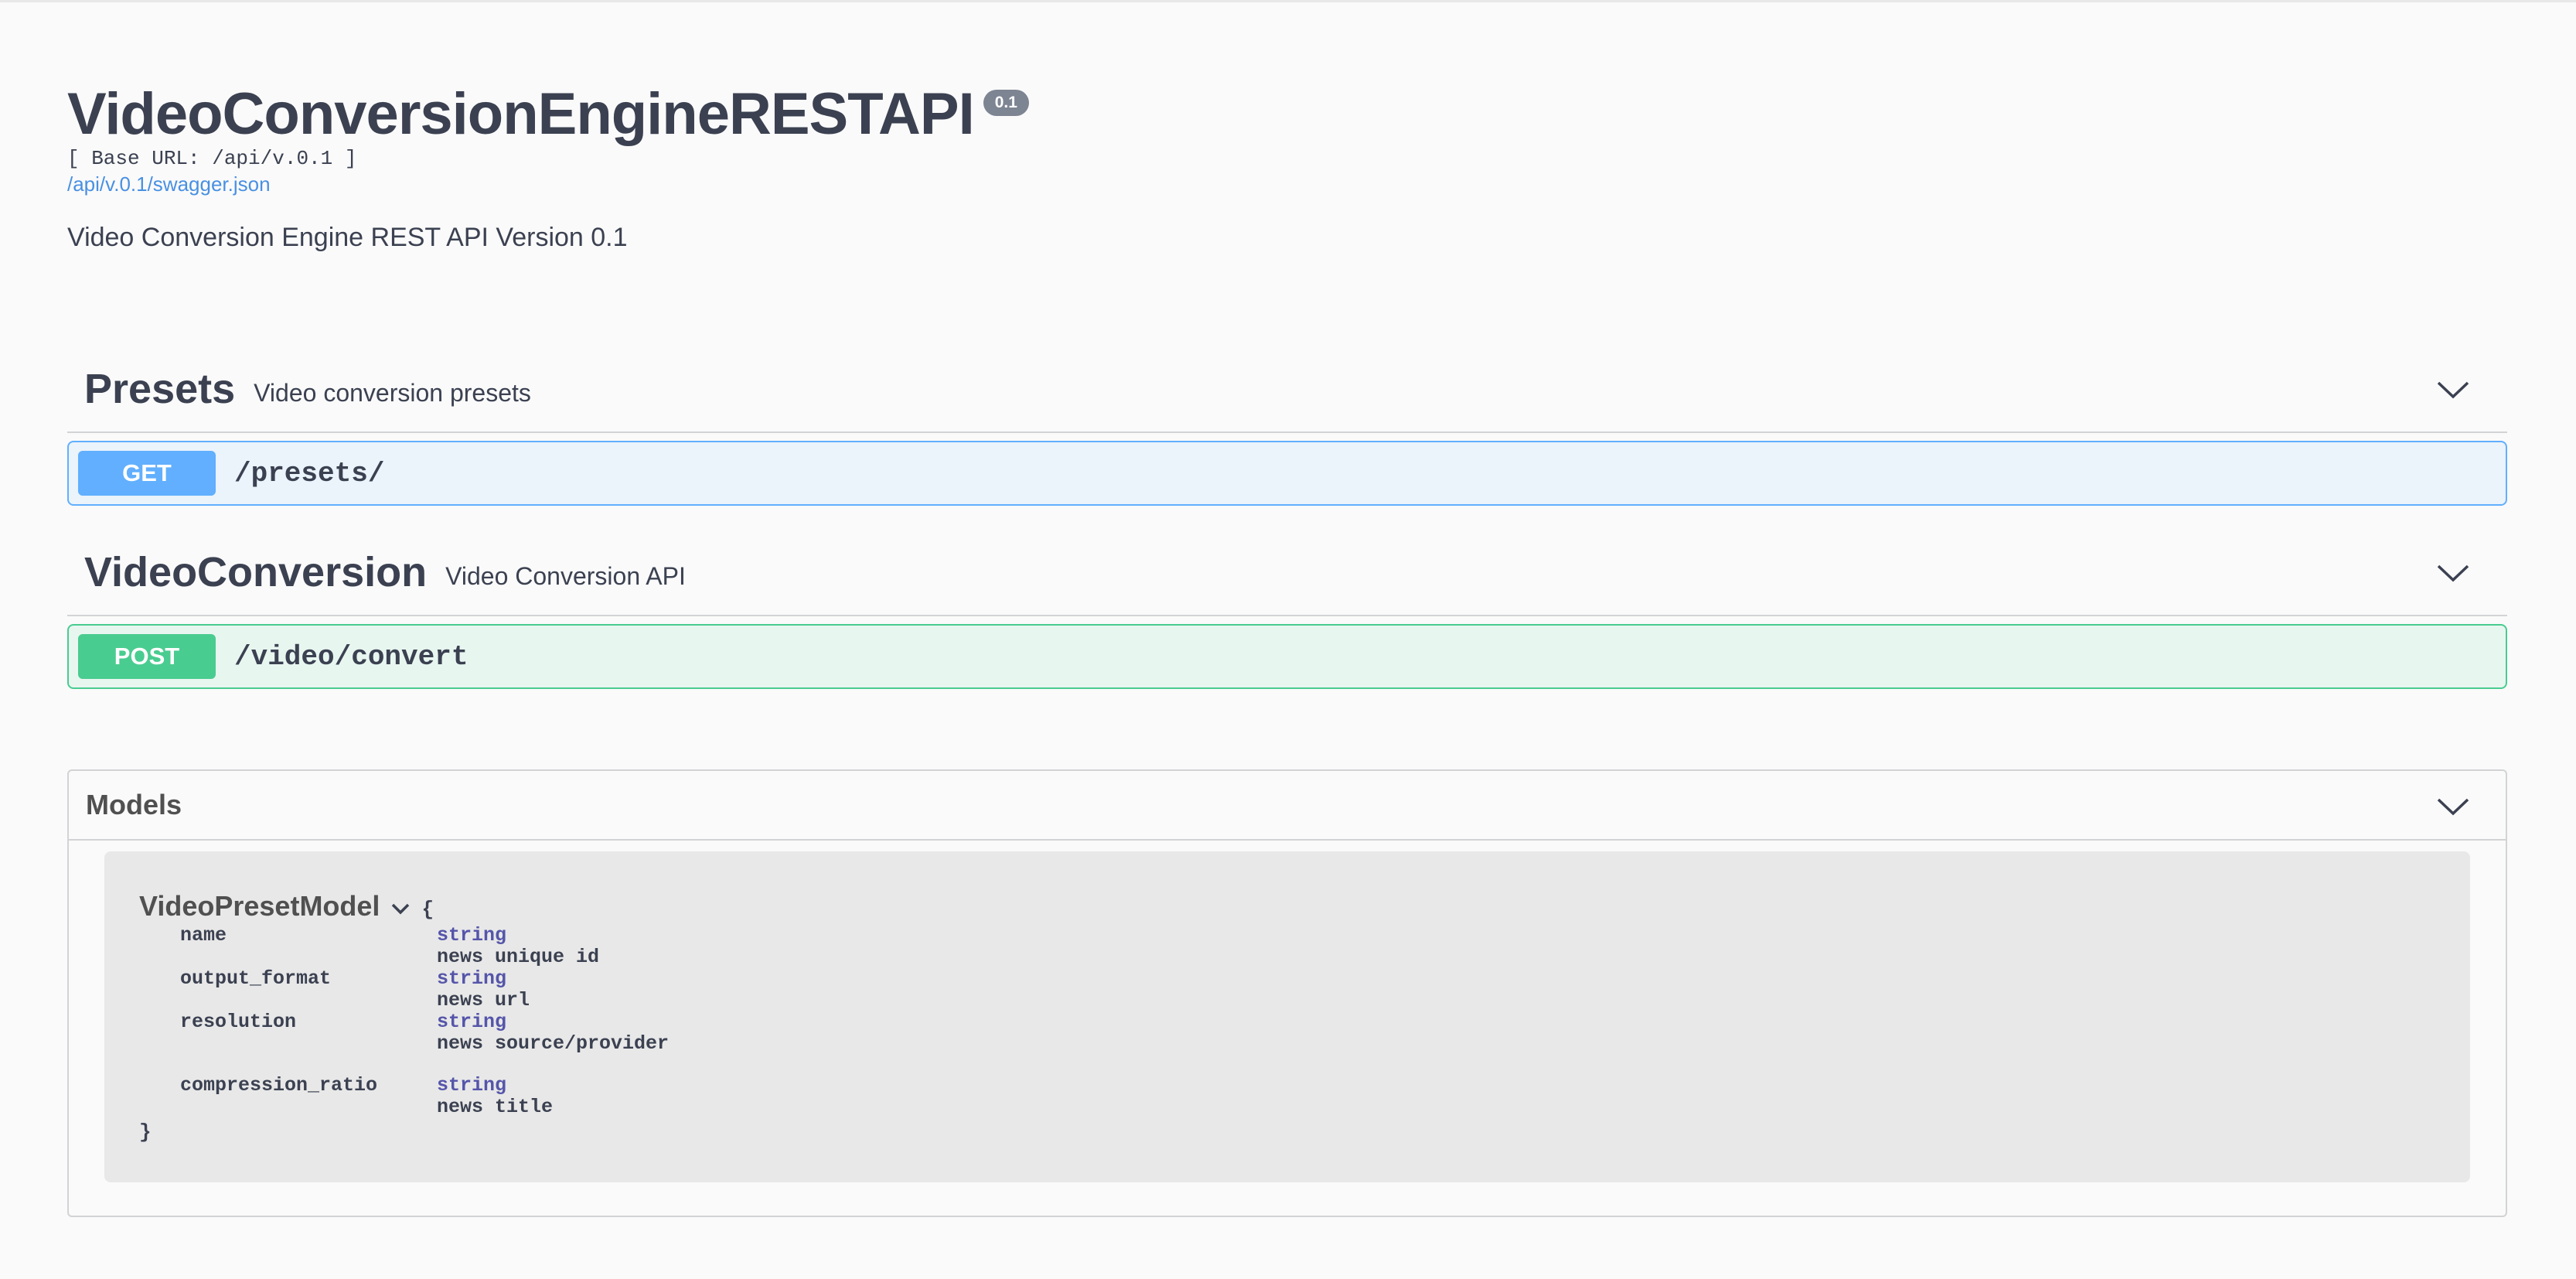  What do you see at coordinates (427, 910) in the screenshot?
I see `open-brace: {` at bounding box center [427, 910].